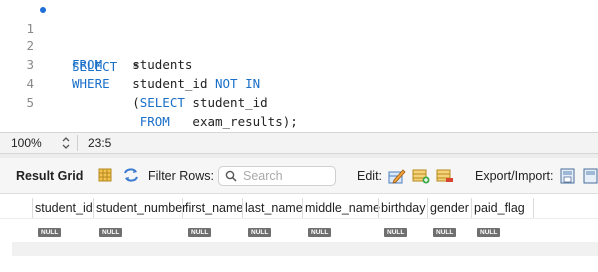  Describe the element at coordinates (105, 175) in the screenshot. I see `grid-layout-icon` at that location.